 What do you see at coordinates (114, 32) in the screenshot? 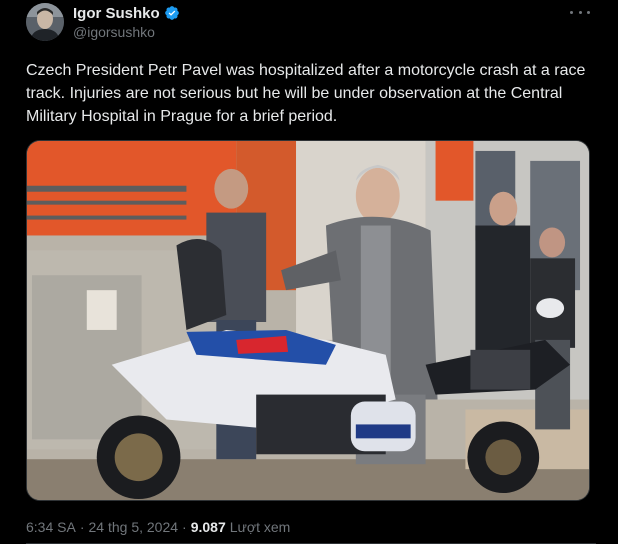
I see `author-handle: @igorsushko` at bounding box center [114, 32].